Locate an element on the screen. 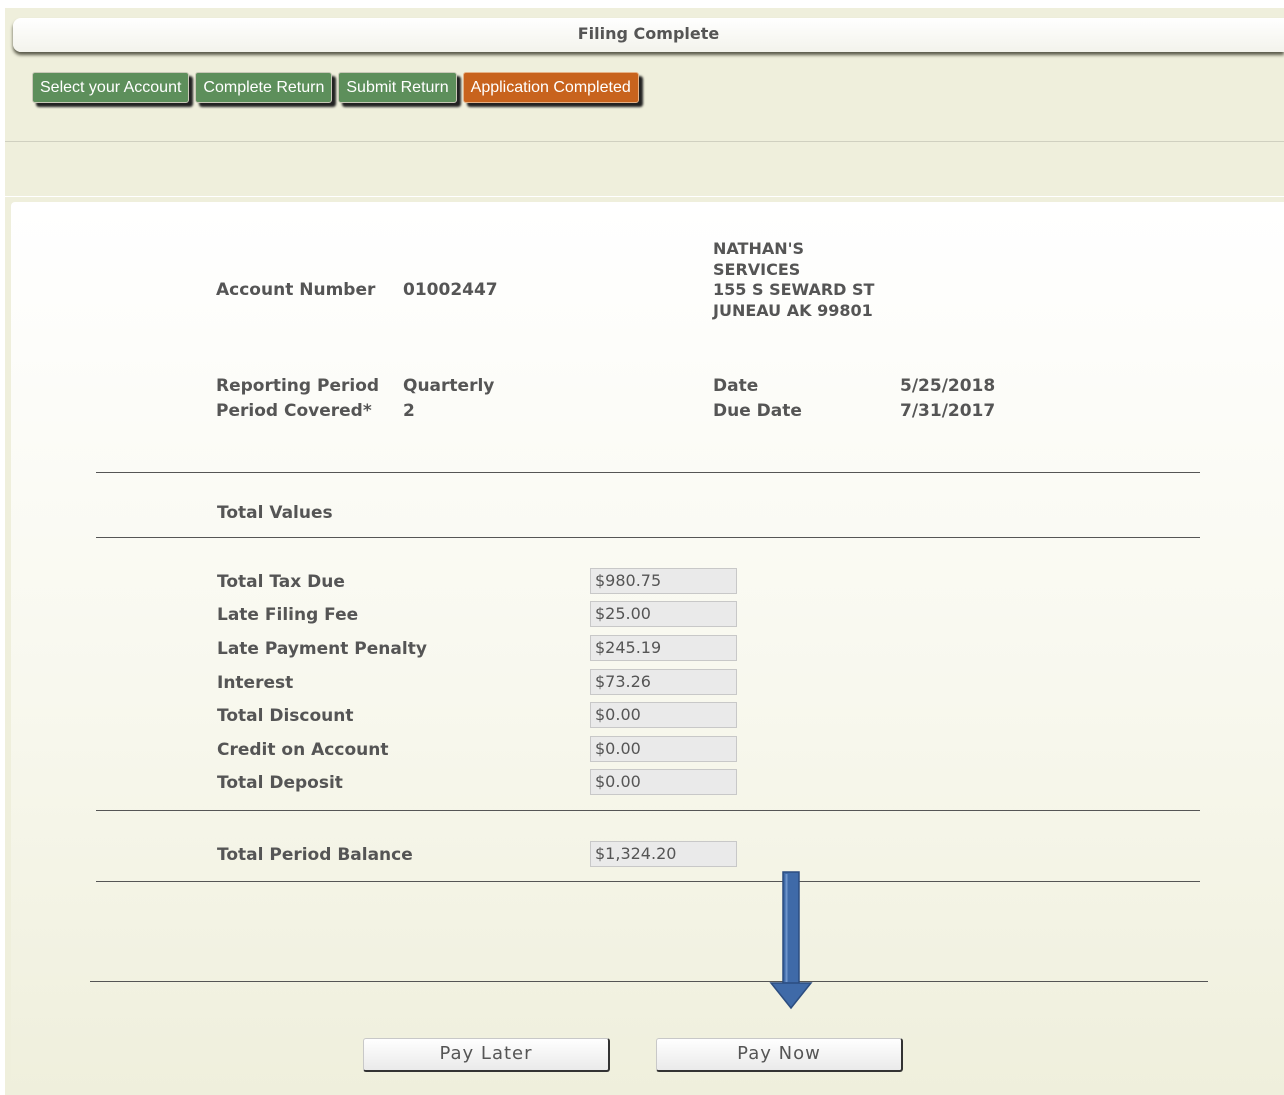 Image resolution: width=1284 pixels, height=1095 pixels. total-values-heading: Total Values is located at coordinates (275, 513).